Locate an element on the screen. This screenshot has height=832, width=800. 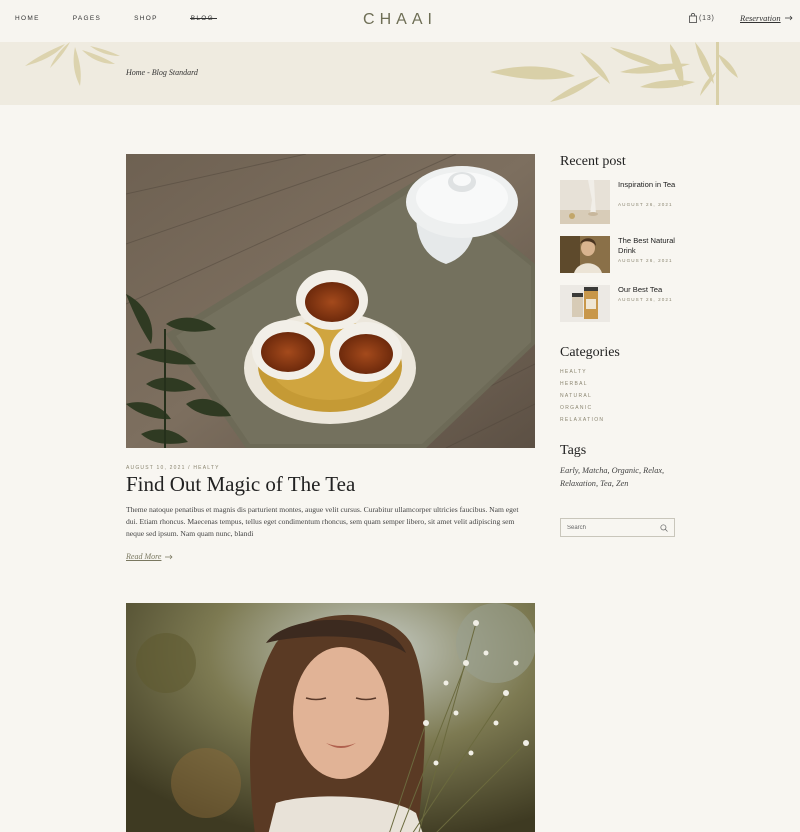
recent-post-item: The Best Natural Drink AUGUST 26, 2021 is located at coordinates (620, 258).